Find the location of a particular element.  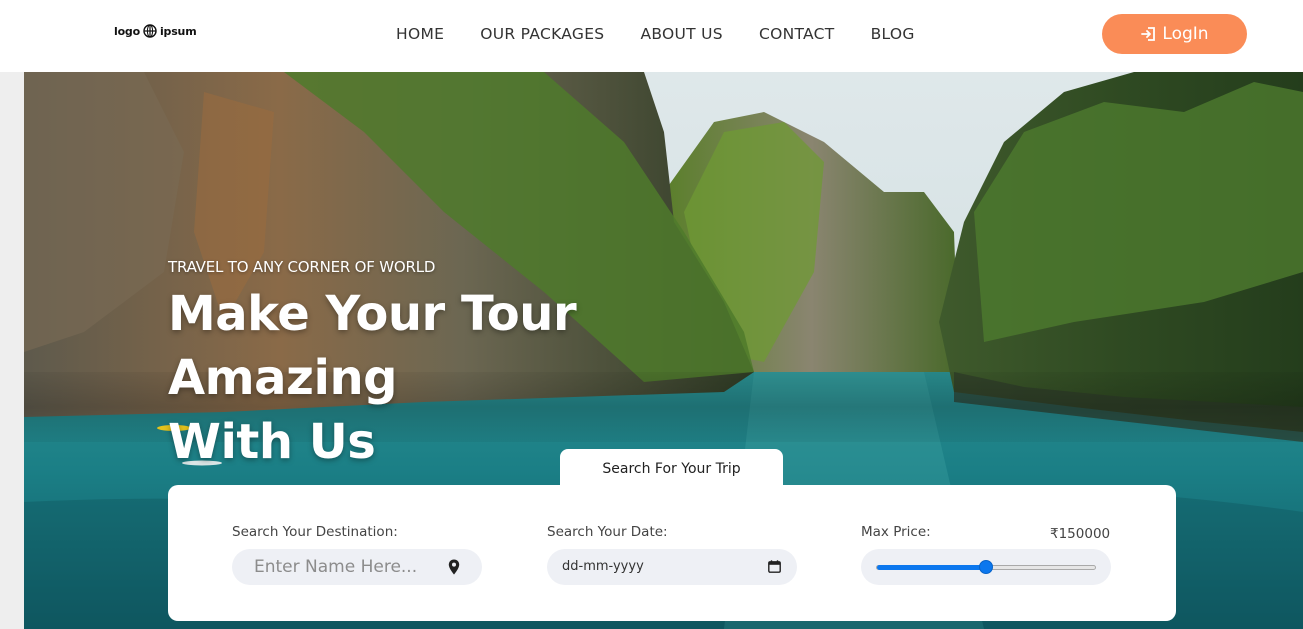

destination-label: Search Your Destination: is located at coordinates (315, 532).